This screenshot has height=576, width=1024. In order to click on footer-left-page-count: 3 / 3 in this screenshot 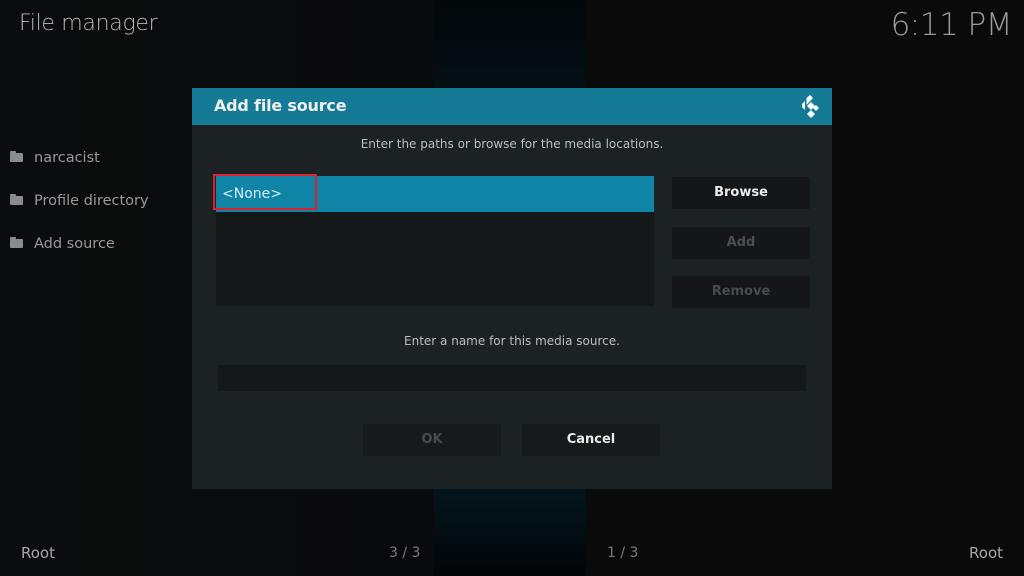, I will do `click(405, 553)`.